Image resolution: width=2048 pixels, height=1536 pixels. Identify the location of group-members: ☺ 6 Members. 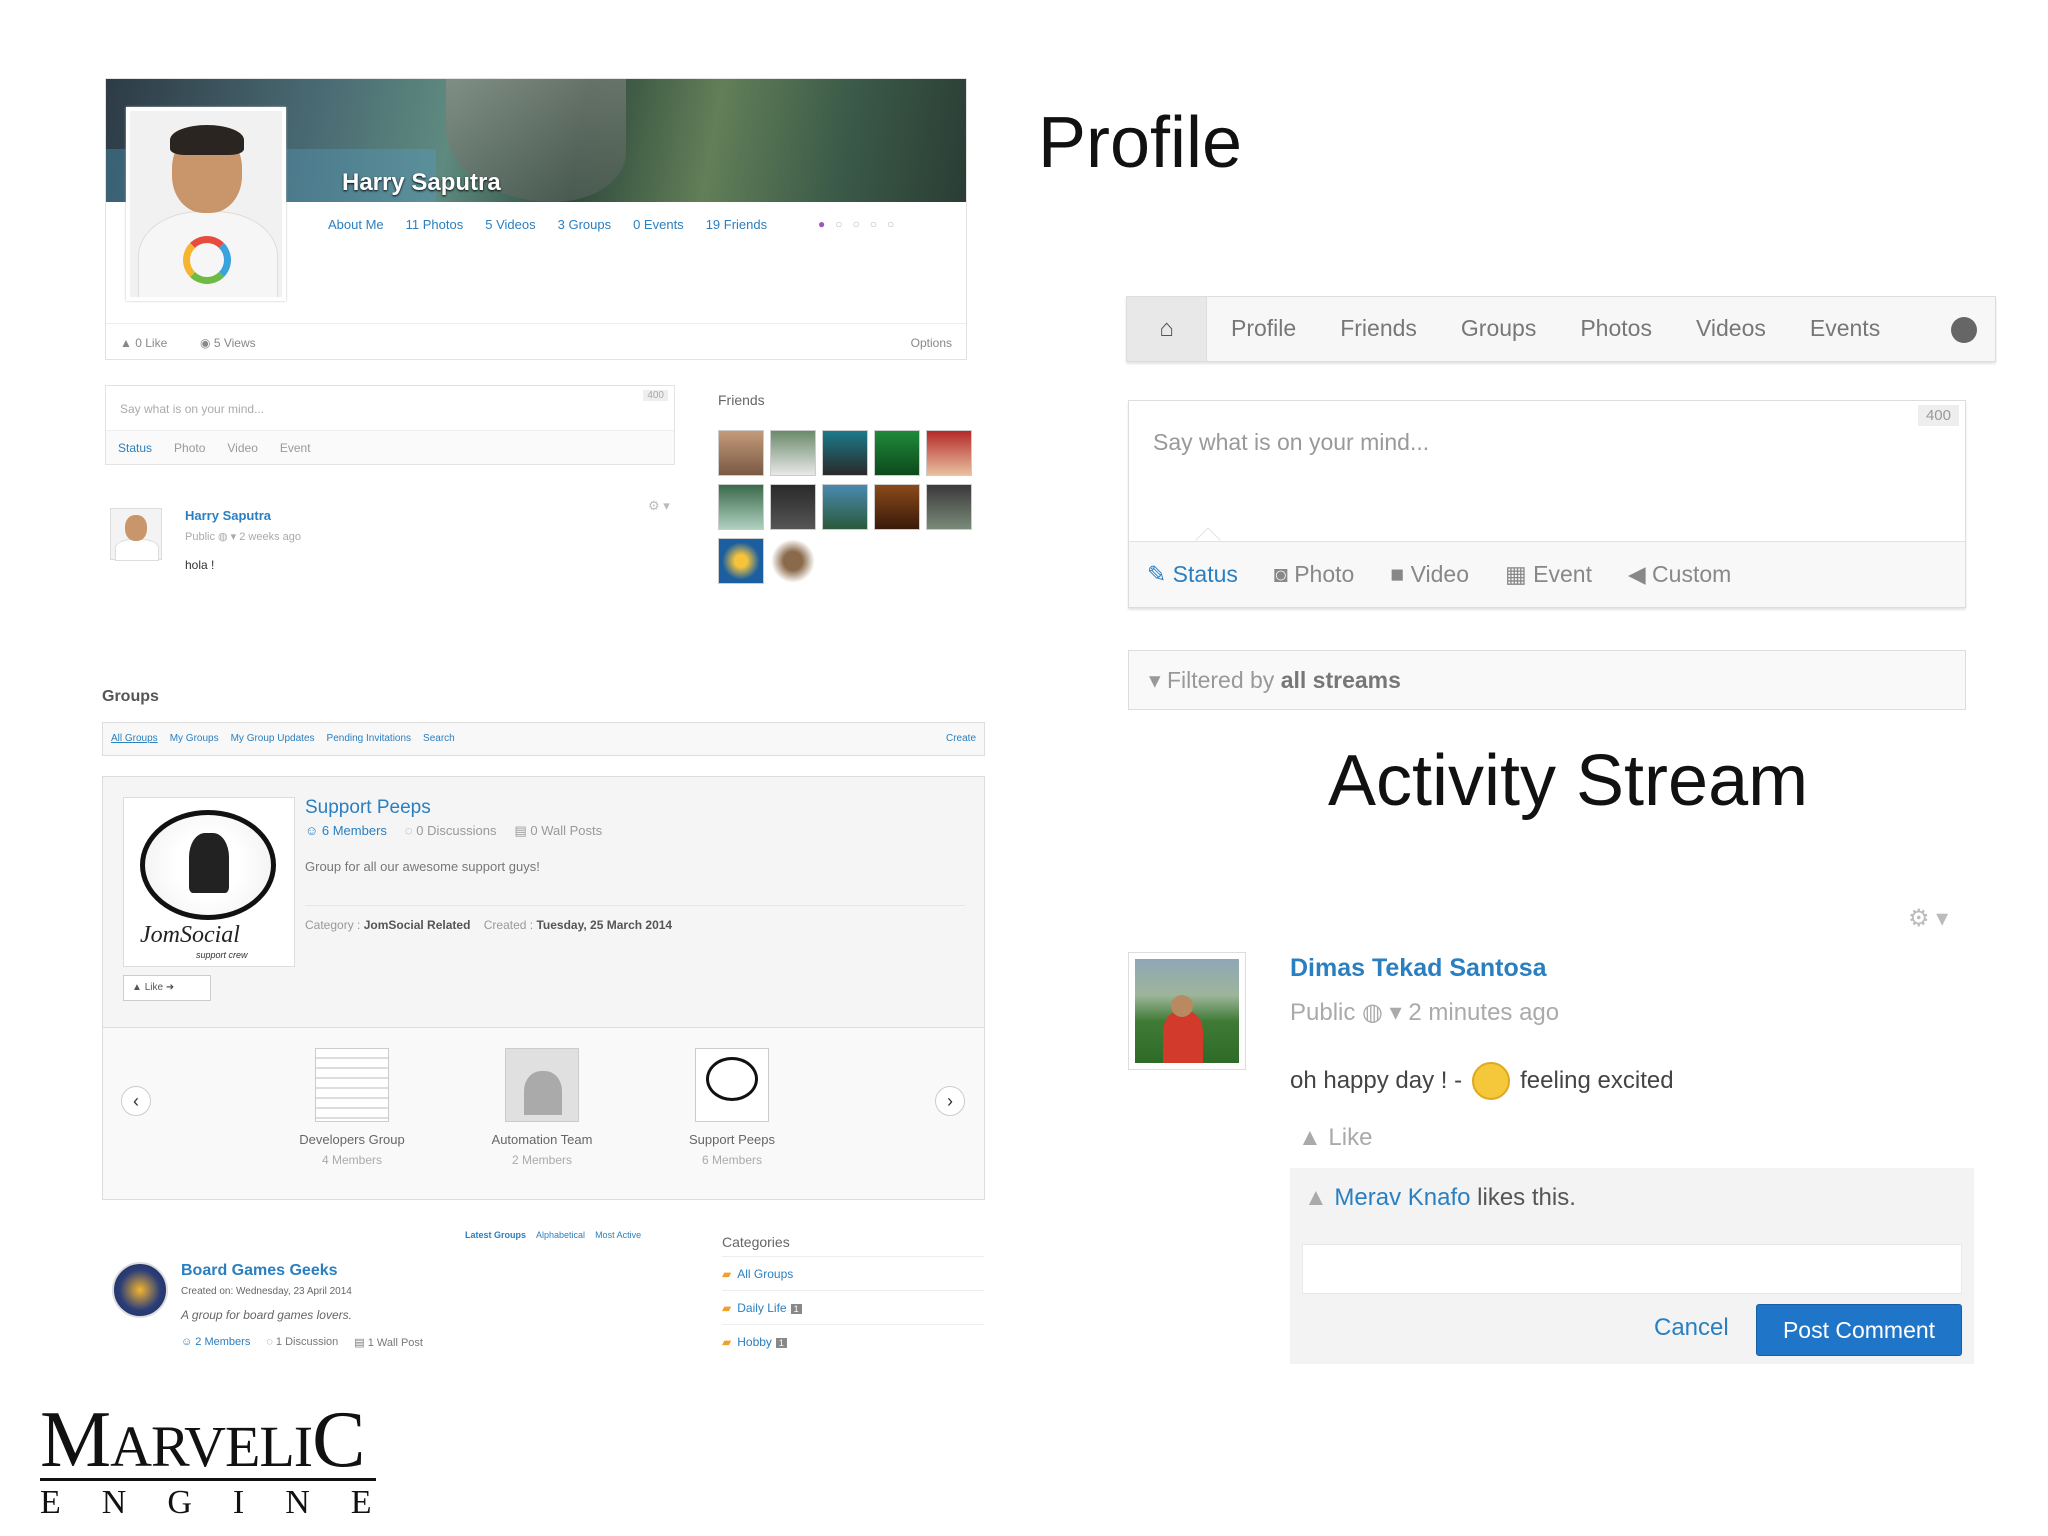
(346, 831).